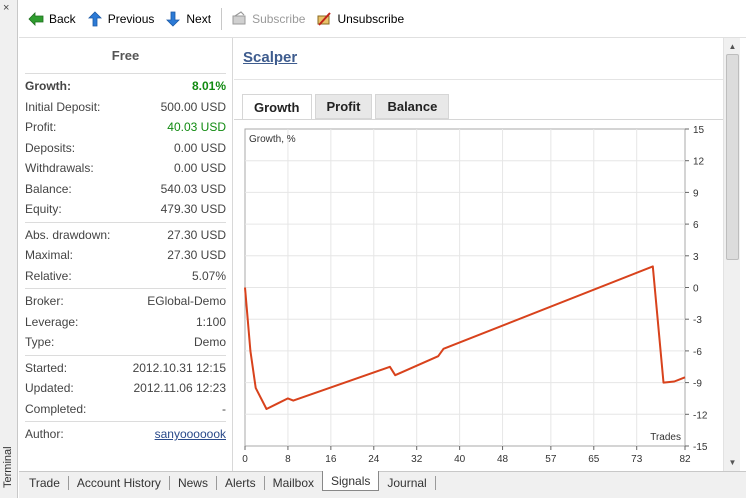 The height and width of the screenshot is (498, 746). Describe the element at coordinates (125, 189) in the screenshot. I see `stat-row-balance: Balance: 540.03 USD` at that location.